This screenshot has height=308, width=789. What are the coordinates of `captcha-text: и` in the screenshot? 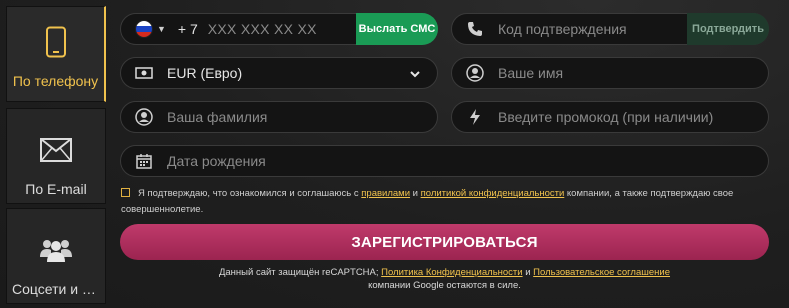 It's located at (528, 272).